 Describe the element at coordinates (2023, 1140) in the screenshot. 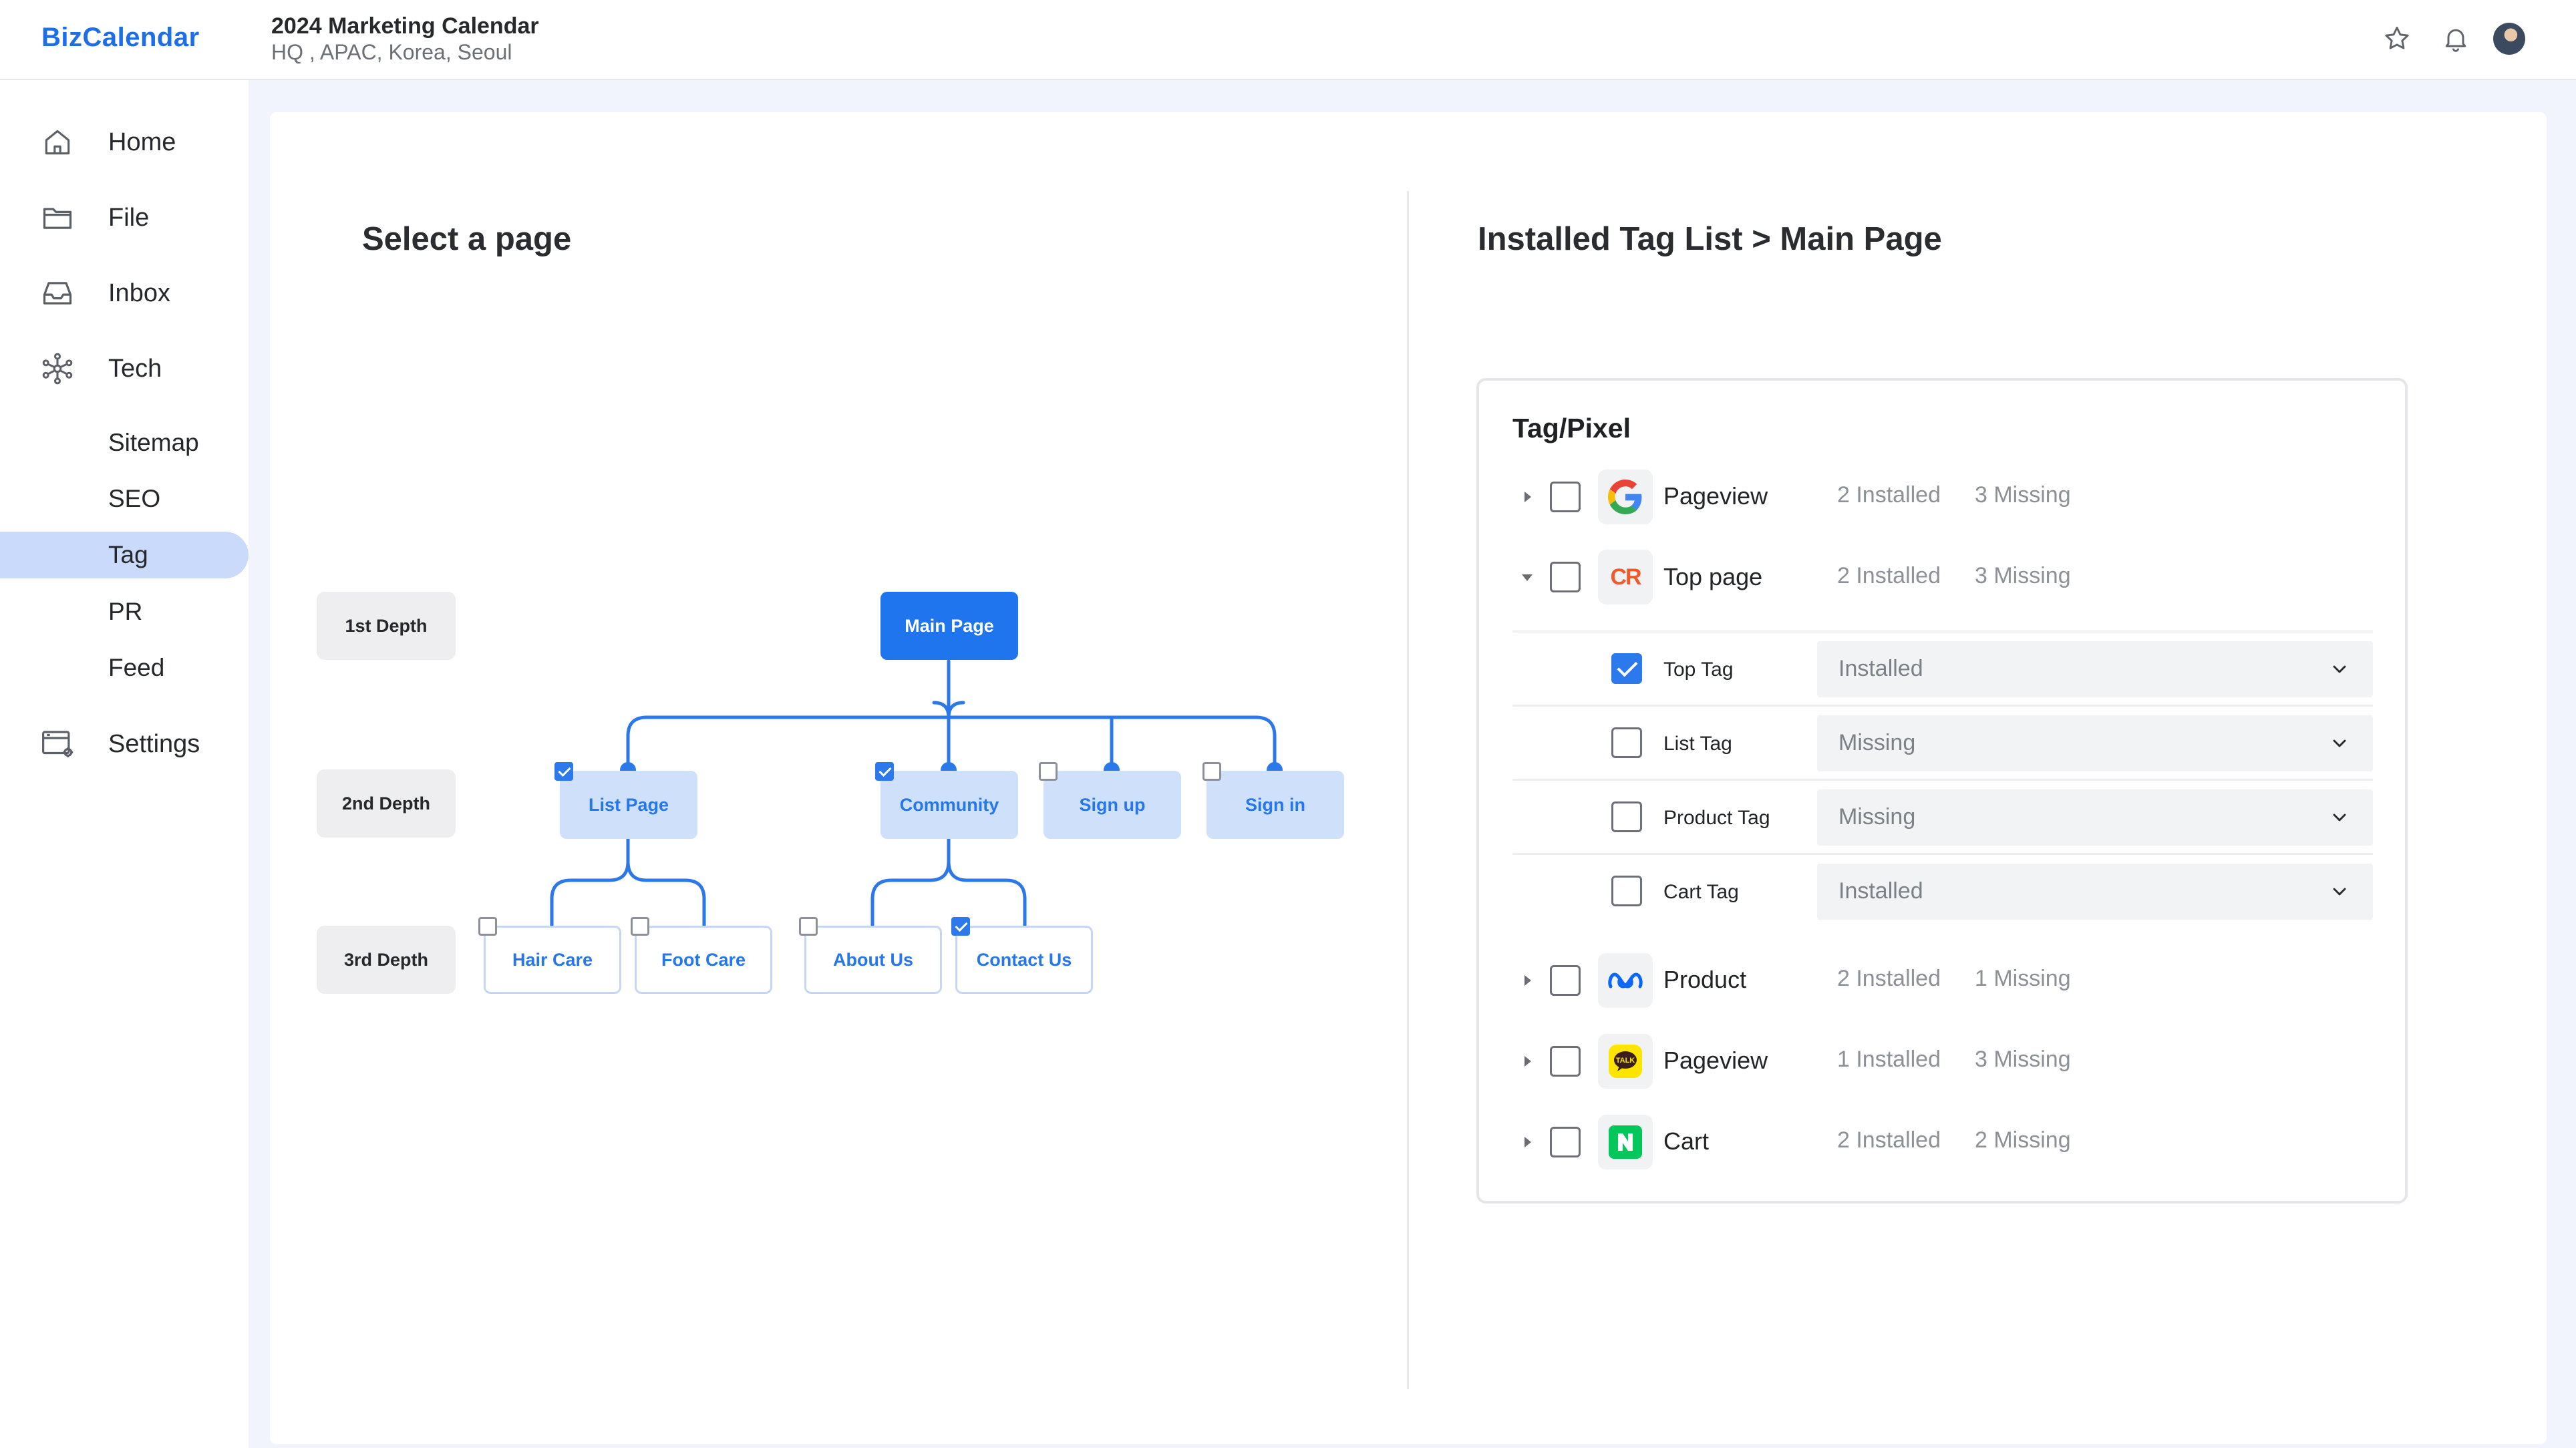

I see `missing-count: 2 Missing` at that location.